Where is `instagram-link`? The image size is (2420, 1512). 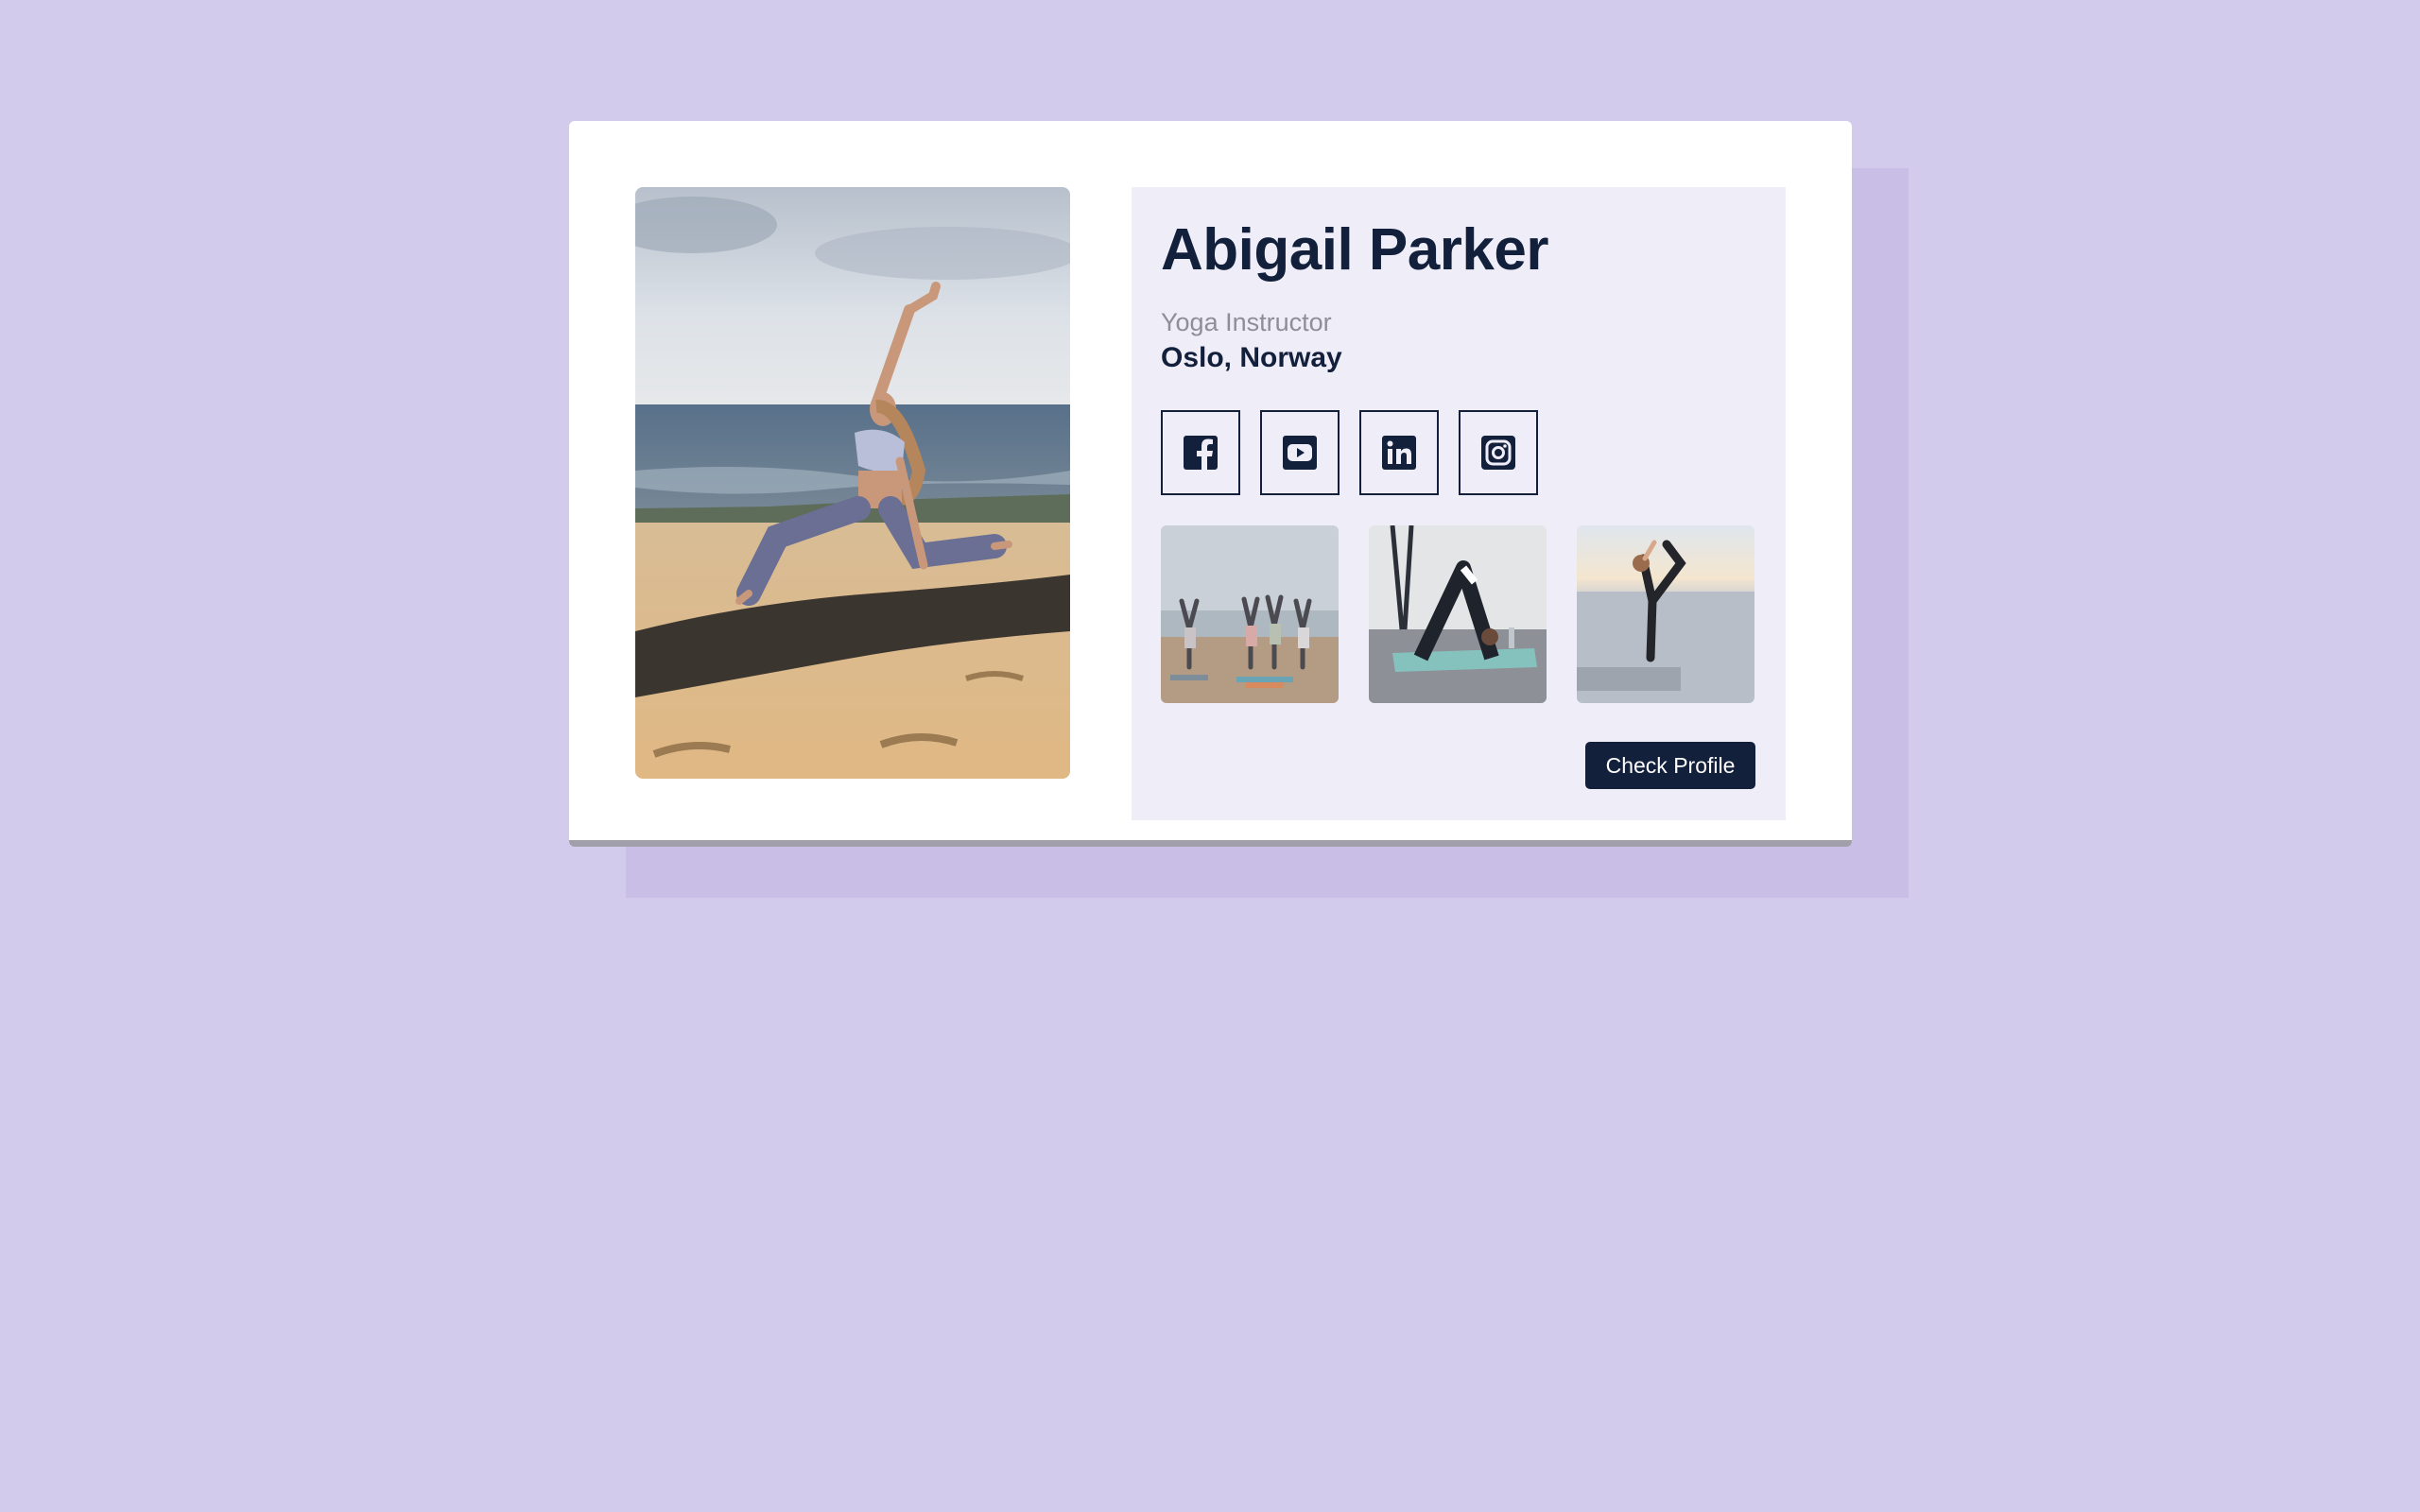 instagram-link is located at coordinates (1498, 452).